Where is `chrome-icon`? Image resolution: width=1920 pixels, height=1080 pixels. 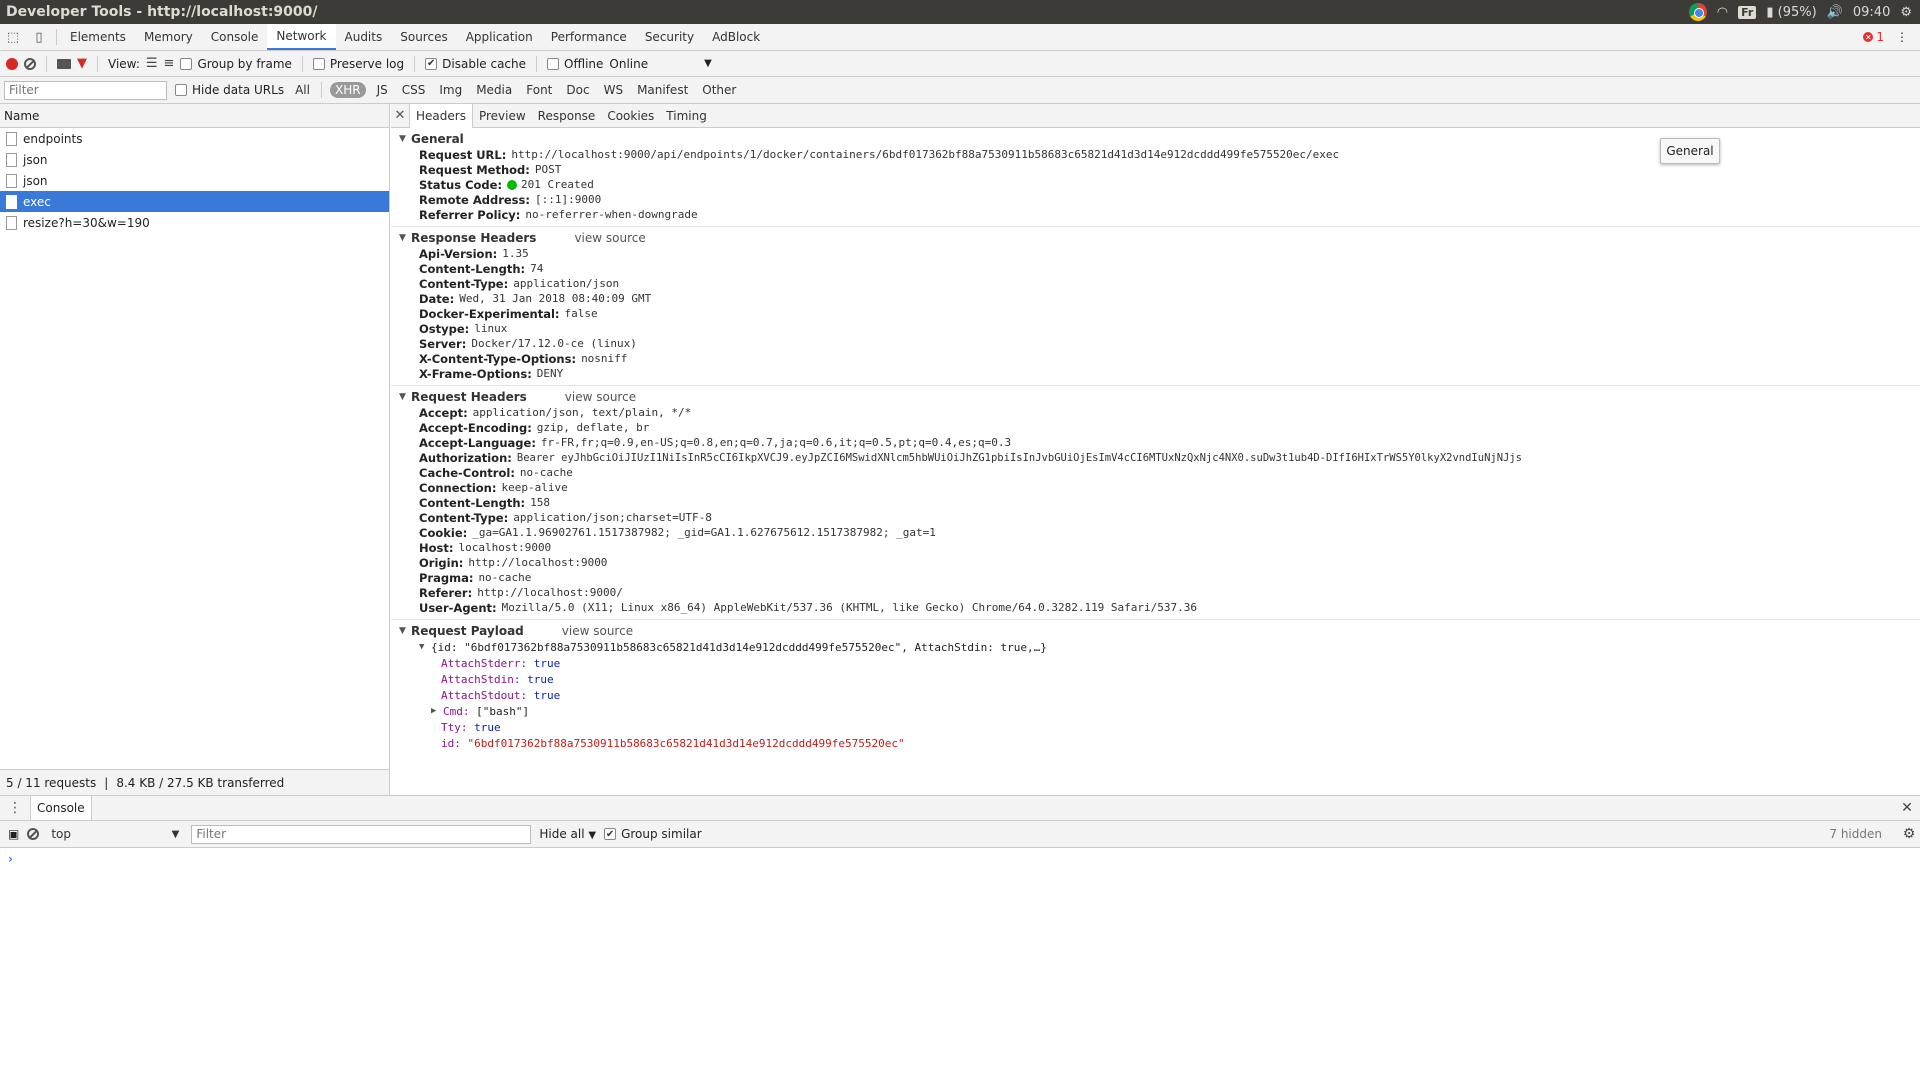 chrome-icon is located at coordinates (1697, 12).